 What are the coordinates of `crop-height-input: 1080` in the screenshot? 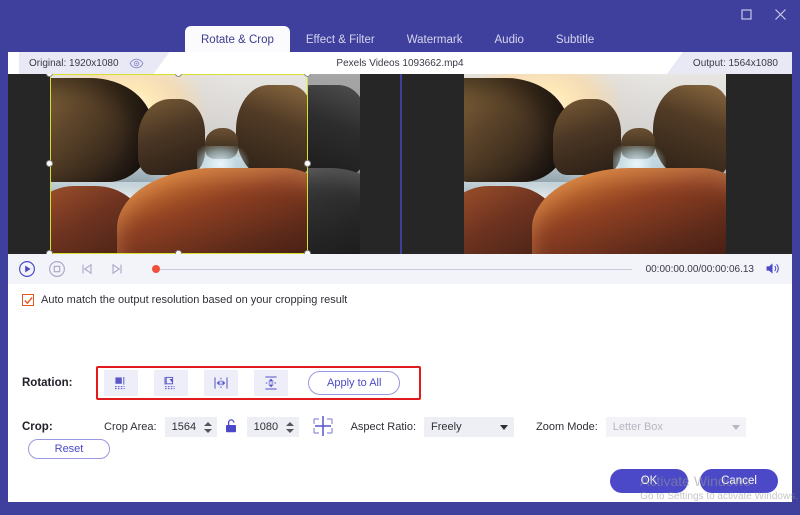 It's located at (272, 427).